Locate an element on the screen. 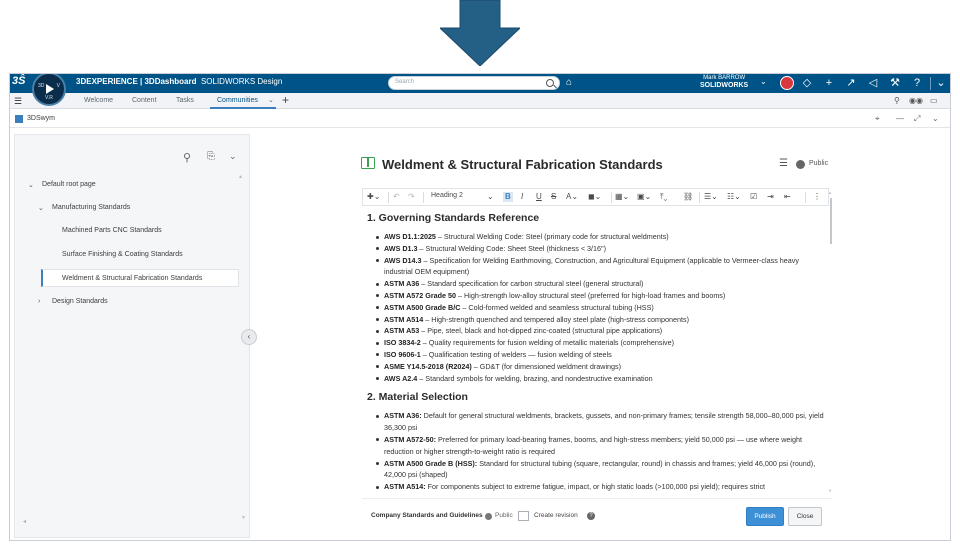 This screenshot has height=547, width=960. bold-icon: B is located at coordinates (508, 196).